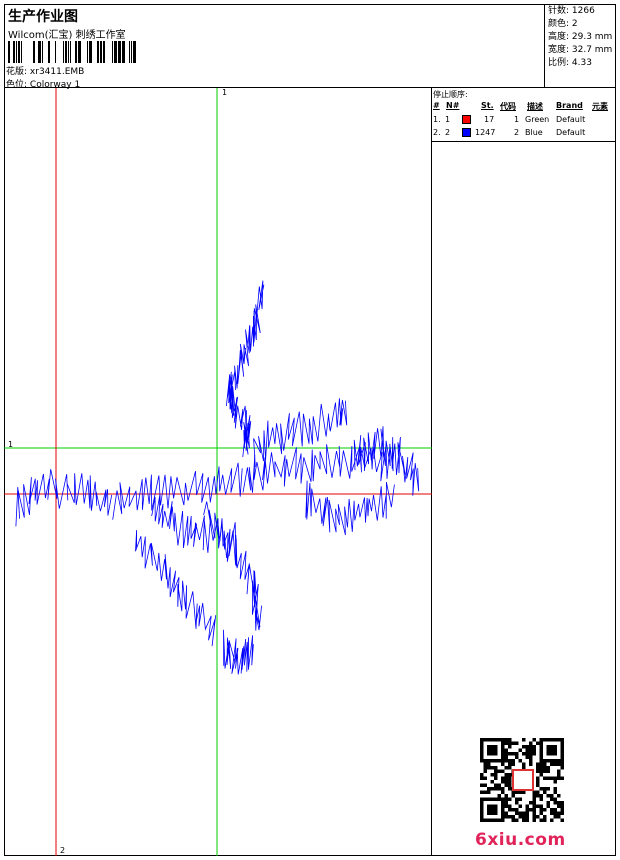 Image resolution: width=620 pixels, height=860 pixels. What do you see at coordinates (563, 24) in the screenshot?
I see `color-count: 颜色: 2` at bounding box center [563, 24].